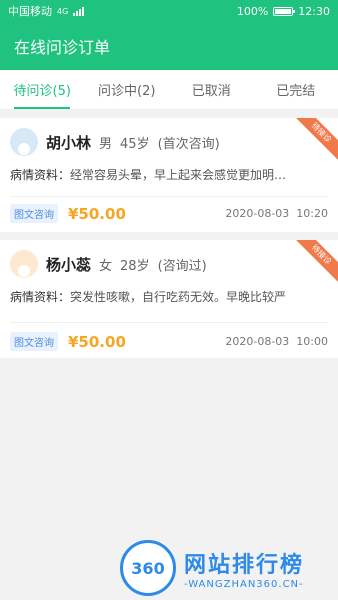 The width and height of the screenshot is (338, 600). What do you see at coordinates (135, 144) in the screenshot?
I see `patient-age: 45岁` at bounding box center [135, 144].